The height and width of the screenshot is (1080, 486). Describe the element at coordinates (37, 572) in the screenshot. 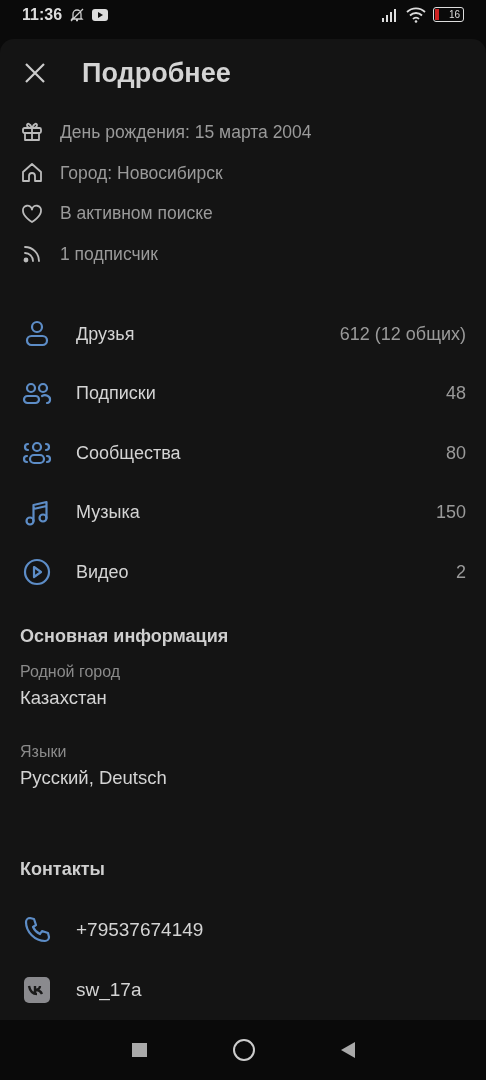

I see `play-circle-icon` at that location.